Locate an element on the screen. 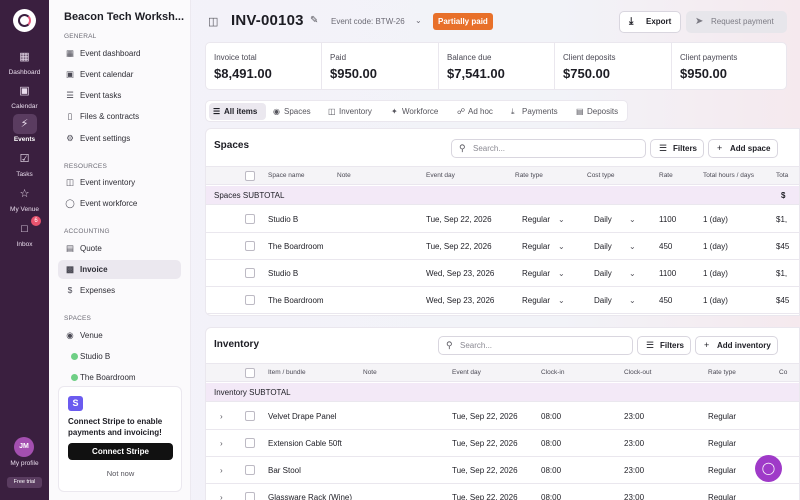  tab-inventory: ◫ Inventory is located at coordinates (352, 111).